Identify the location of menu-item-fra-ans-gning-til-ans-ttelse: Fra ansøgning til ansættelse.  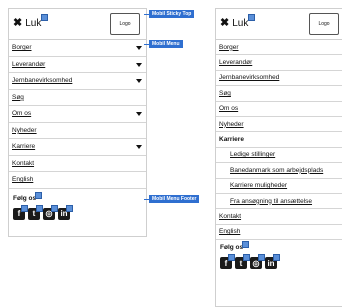
(279, 202).